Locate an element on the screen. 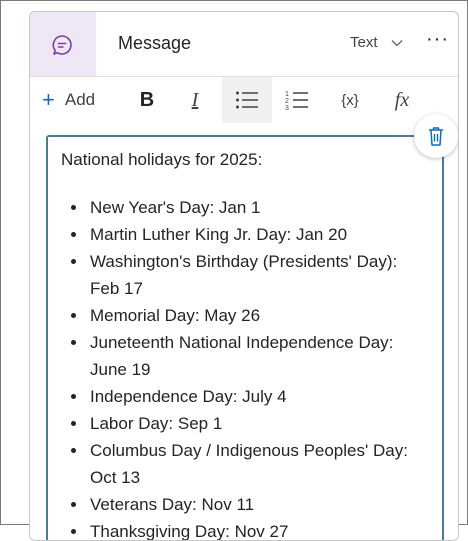  bold-icon: B is located at coordinates (147, 99).